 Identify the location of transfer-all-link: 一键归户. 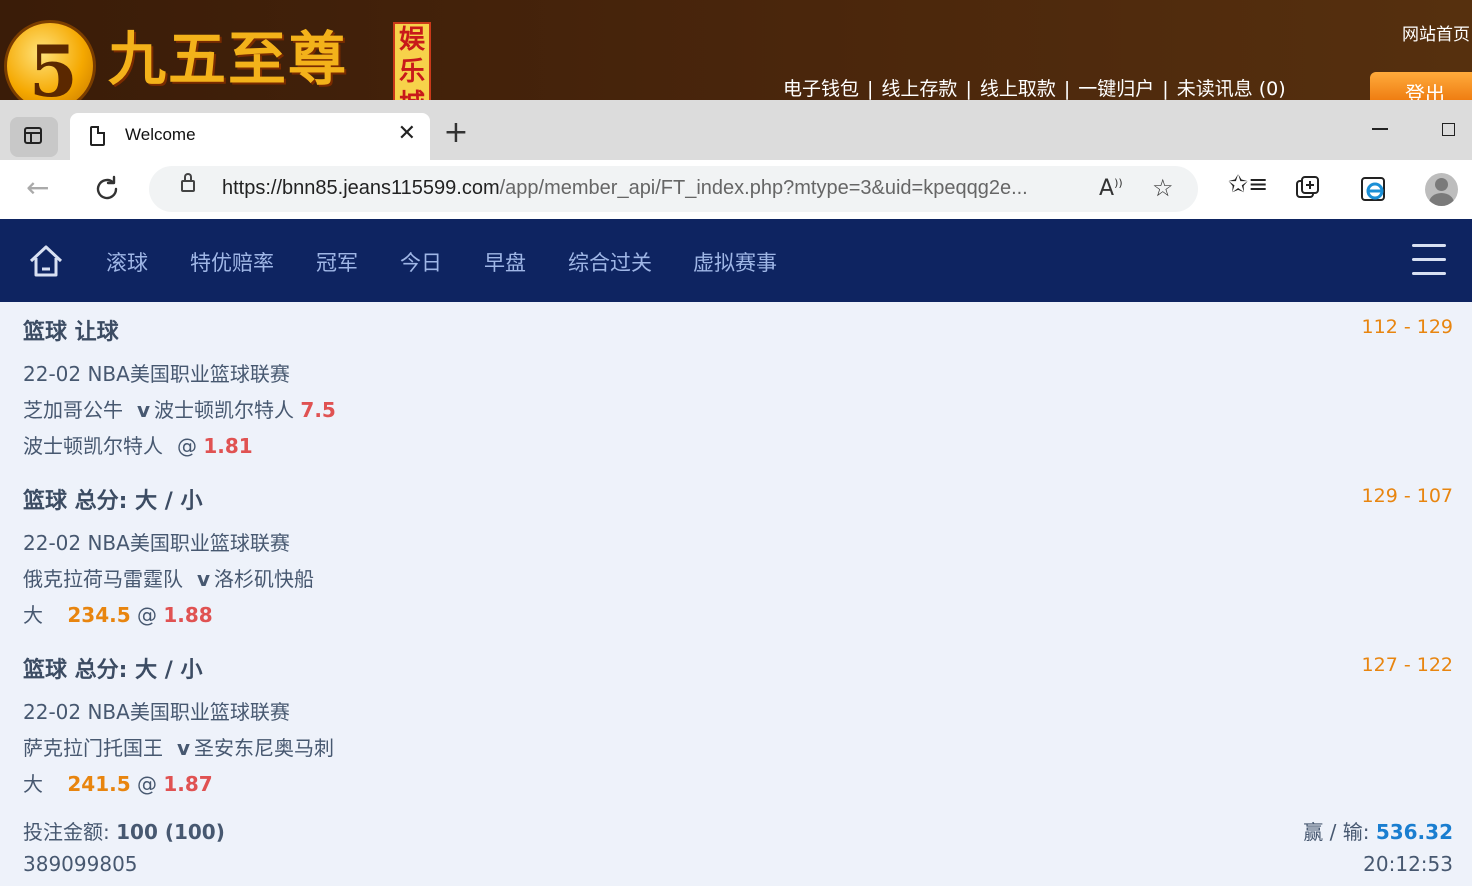
(1116, 89).